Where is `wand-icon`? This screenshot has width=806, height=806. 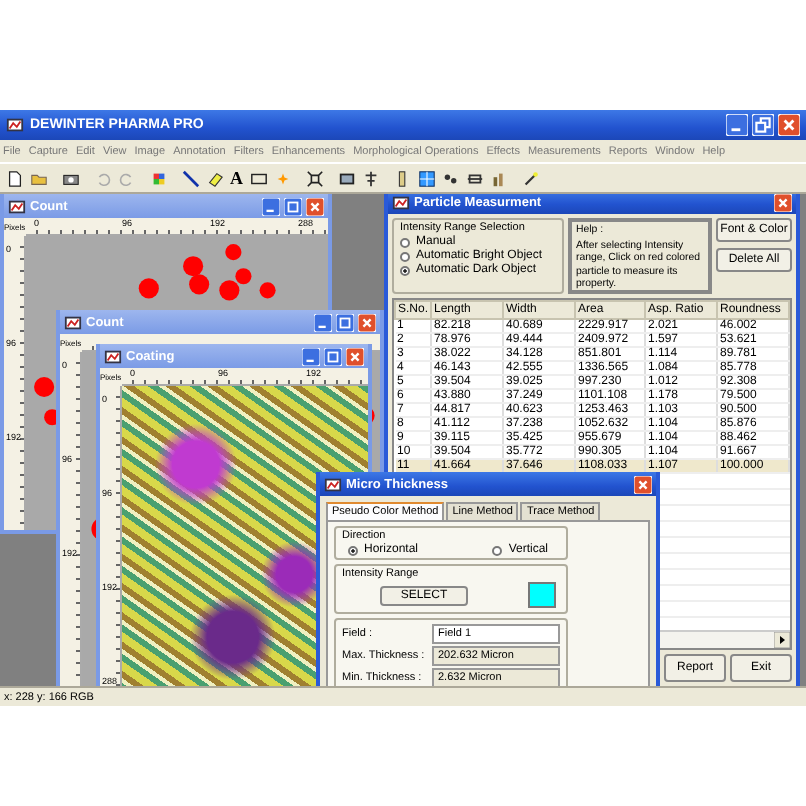
wand-icon is located at coordinates (530, 178).